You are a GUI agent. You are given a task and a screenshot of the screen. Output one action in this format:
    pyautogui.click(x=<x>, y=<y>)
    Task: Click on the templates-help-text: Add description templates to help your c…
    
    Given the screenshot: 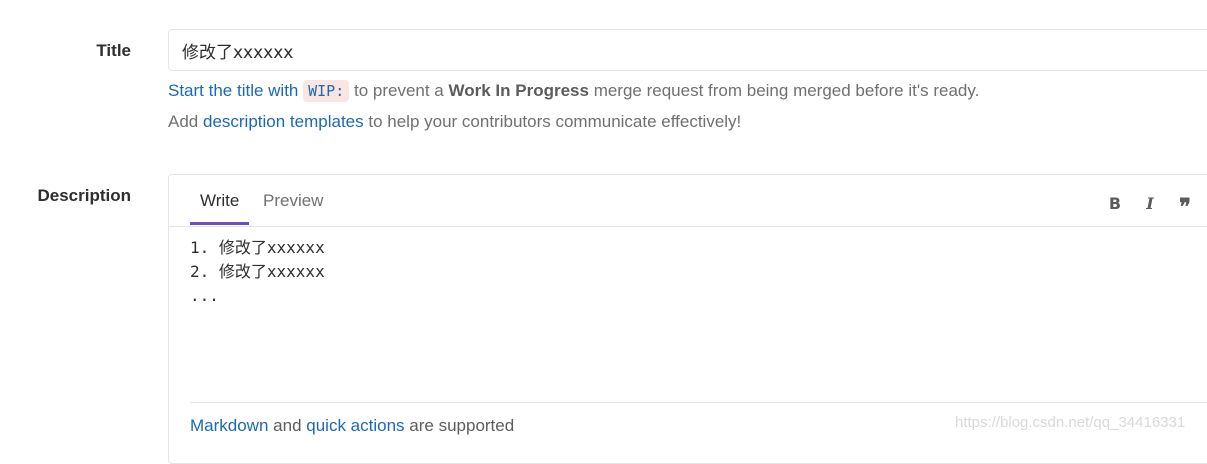 What is the action you would take?
    pyautogui.click(x=454, y=122)
    